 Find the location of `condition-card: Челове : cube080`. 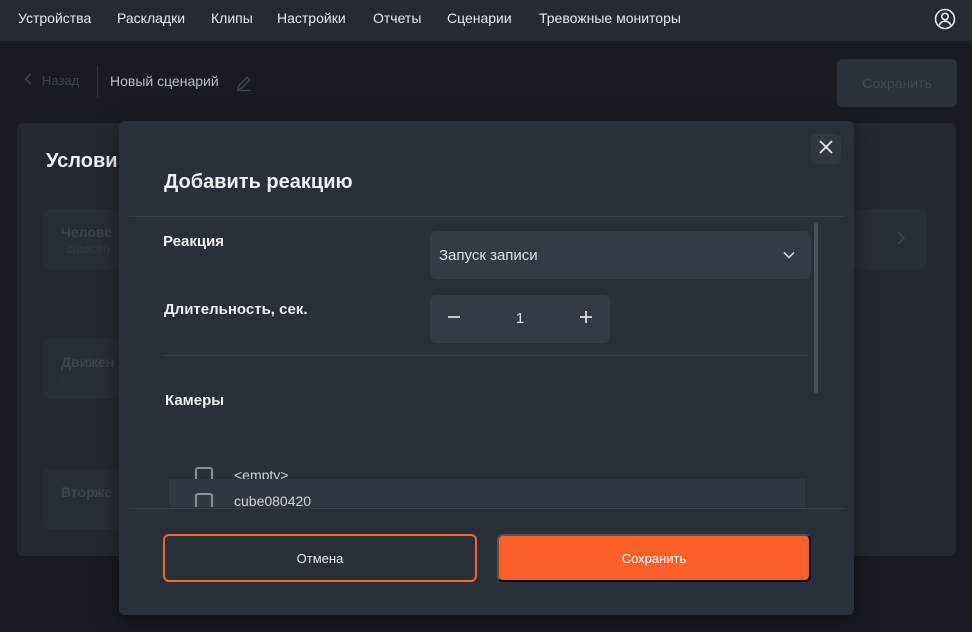

condition-card: Челове : cube080 is located at coordinates (83, 239).